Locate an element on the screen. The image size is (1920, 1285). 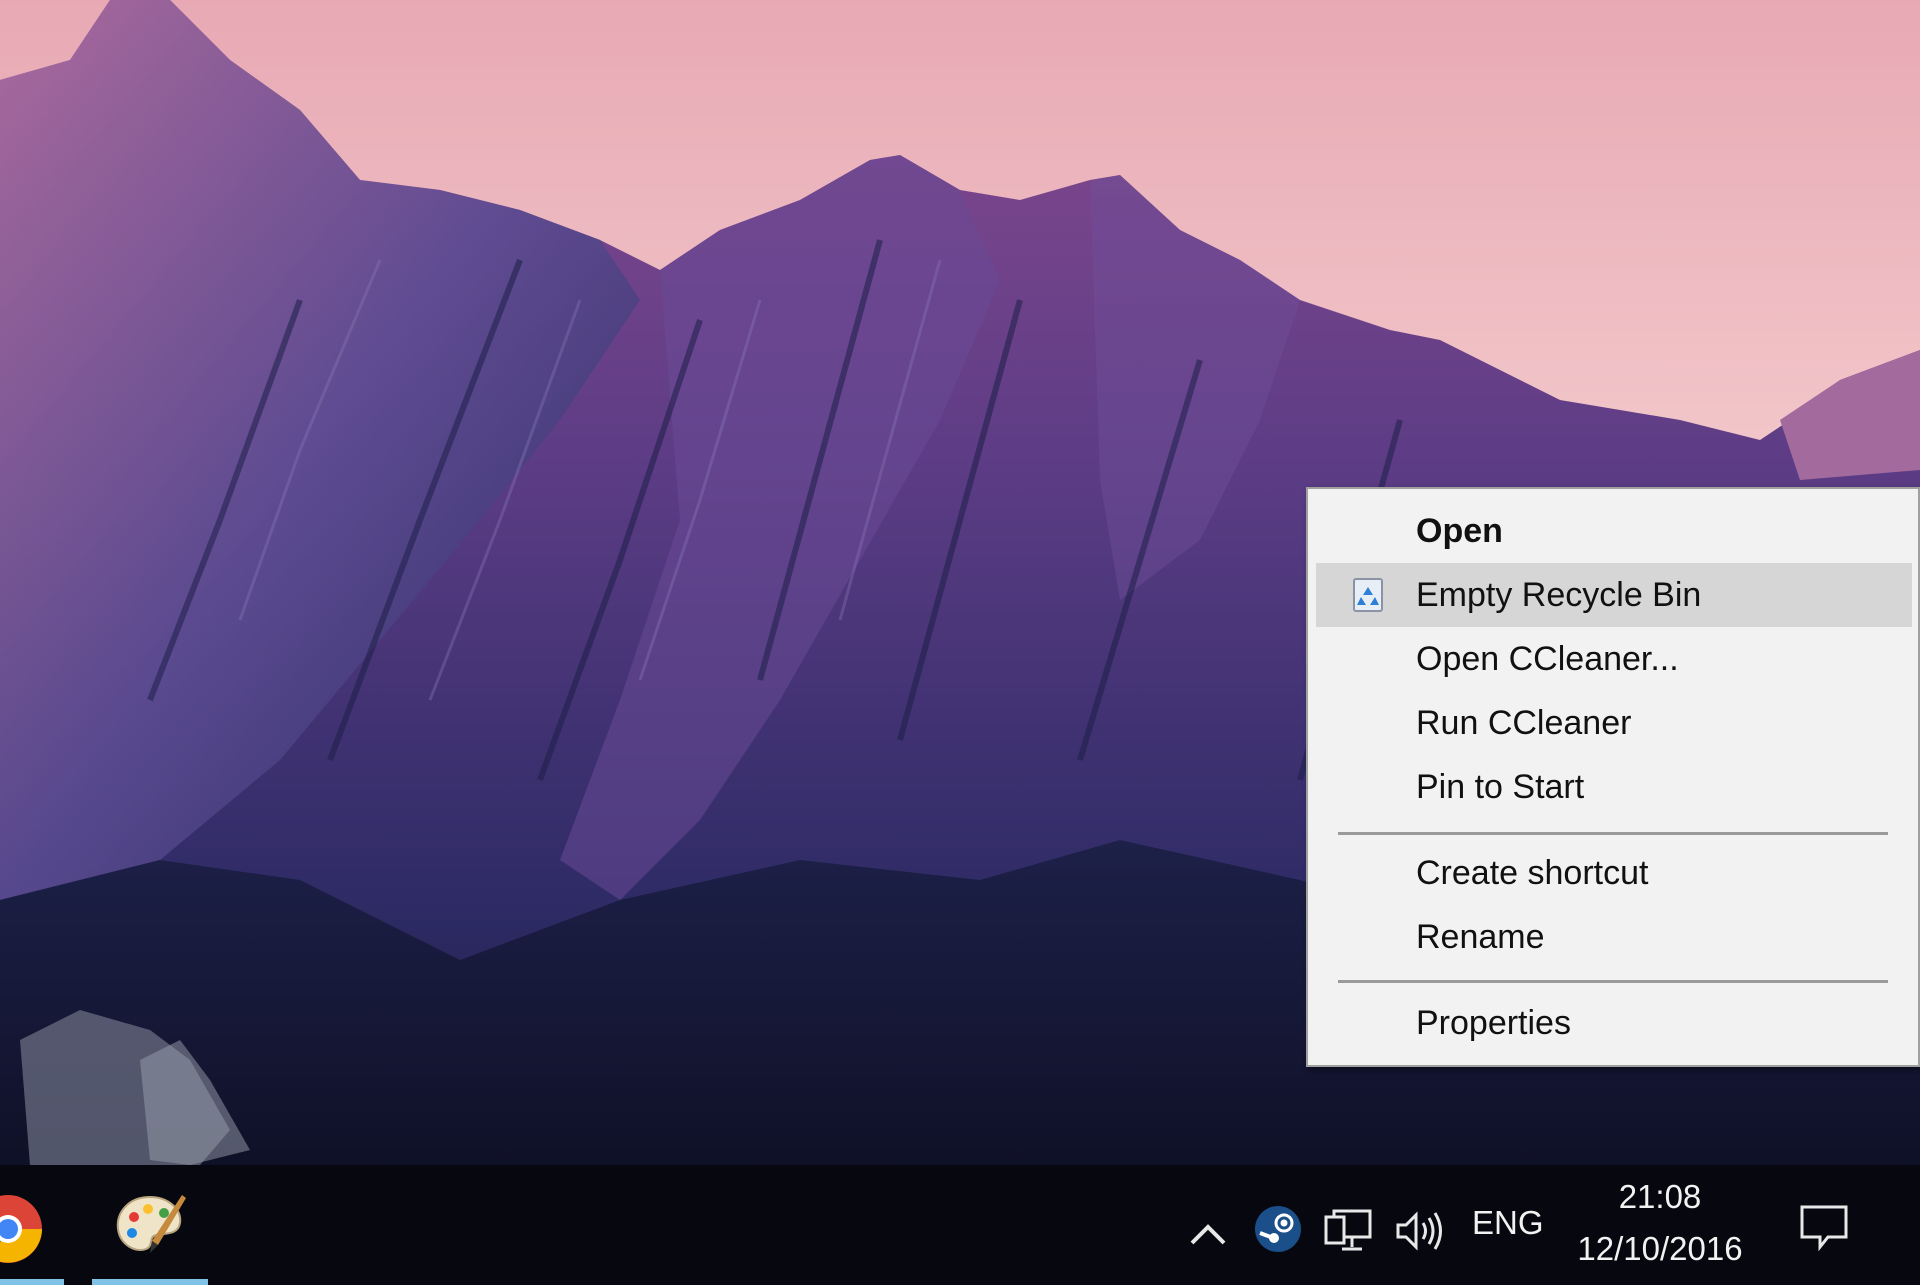
menu-item-create-shortcut: Create shortcut is located at coordinates (1614, 873).